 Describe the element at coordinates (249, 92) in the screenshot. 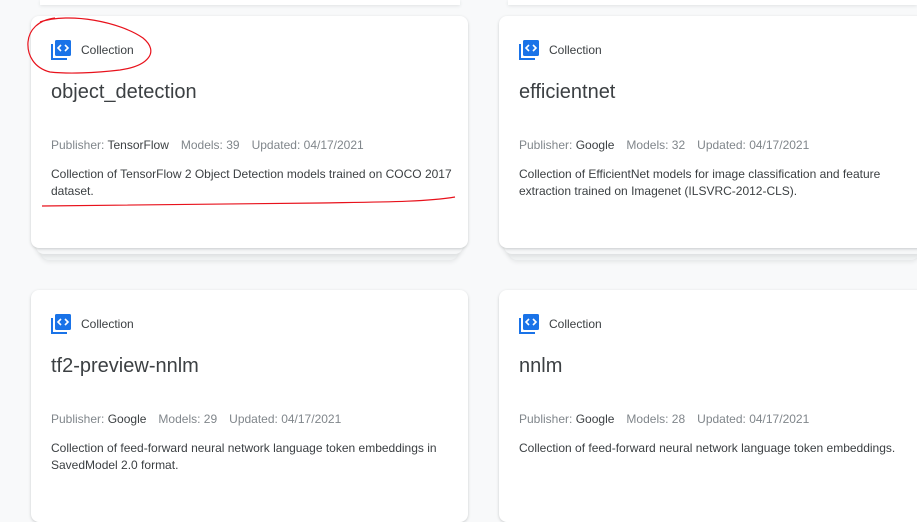

I see `card-title: object_detection` at that location.